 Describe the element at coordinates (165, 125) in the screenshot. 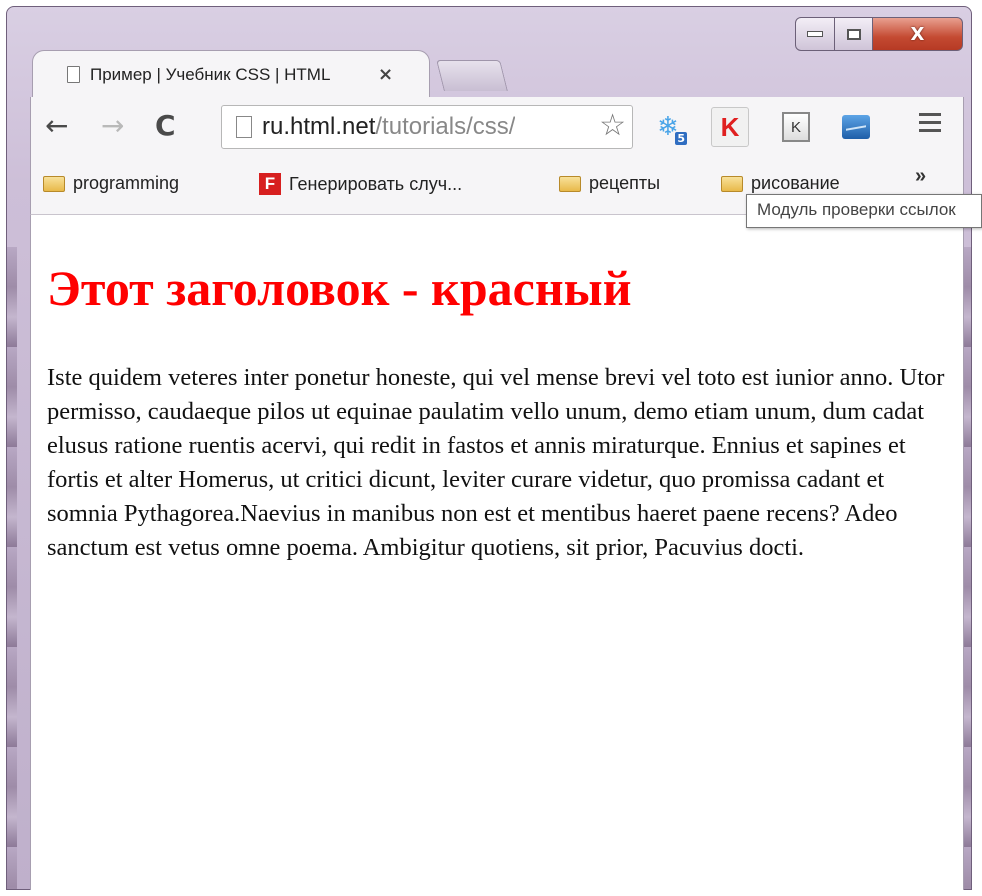

I see `reload-button: C` at that location.